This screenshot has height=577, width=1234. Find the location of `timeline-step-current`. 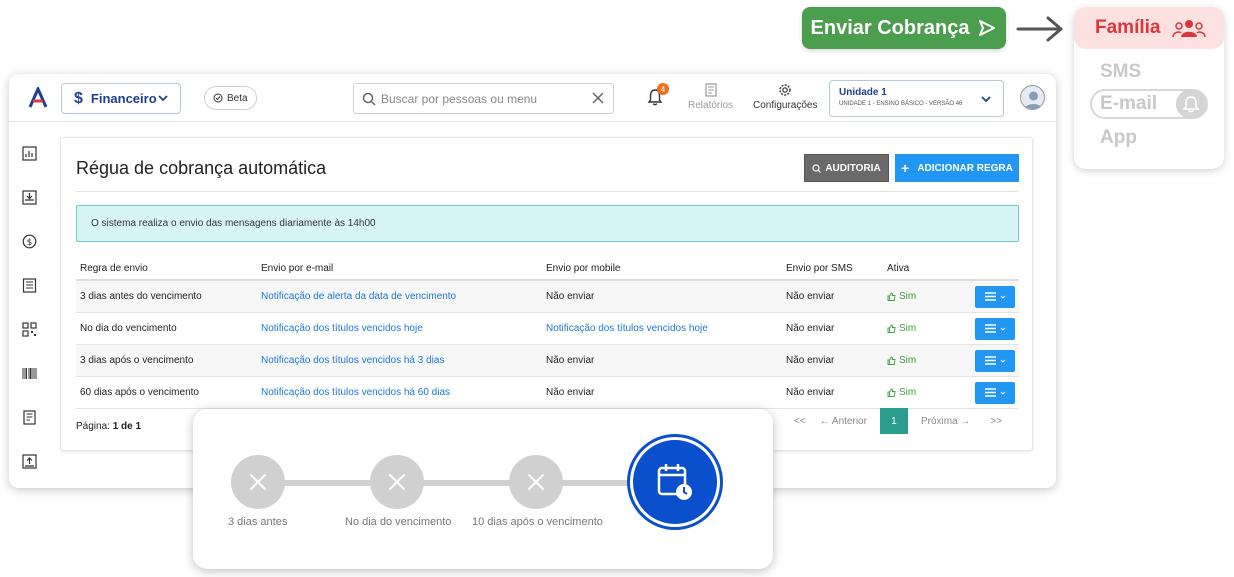

timeline-step-current is located at coordinates (675, 482).